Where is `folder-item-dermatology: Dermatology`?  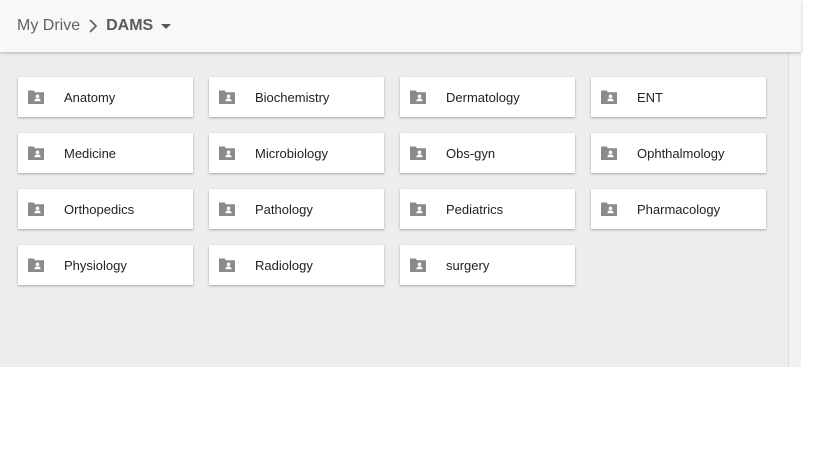
folder-item-dermatology: Dermatology is located at coordinates (487, 97).